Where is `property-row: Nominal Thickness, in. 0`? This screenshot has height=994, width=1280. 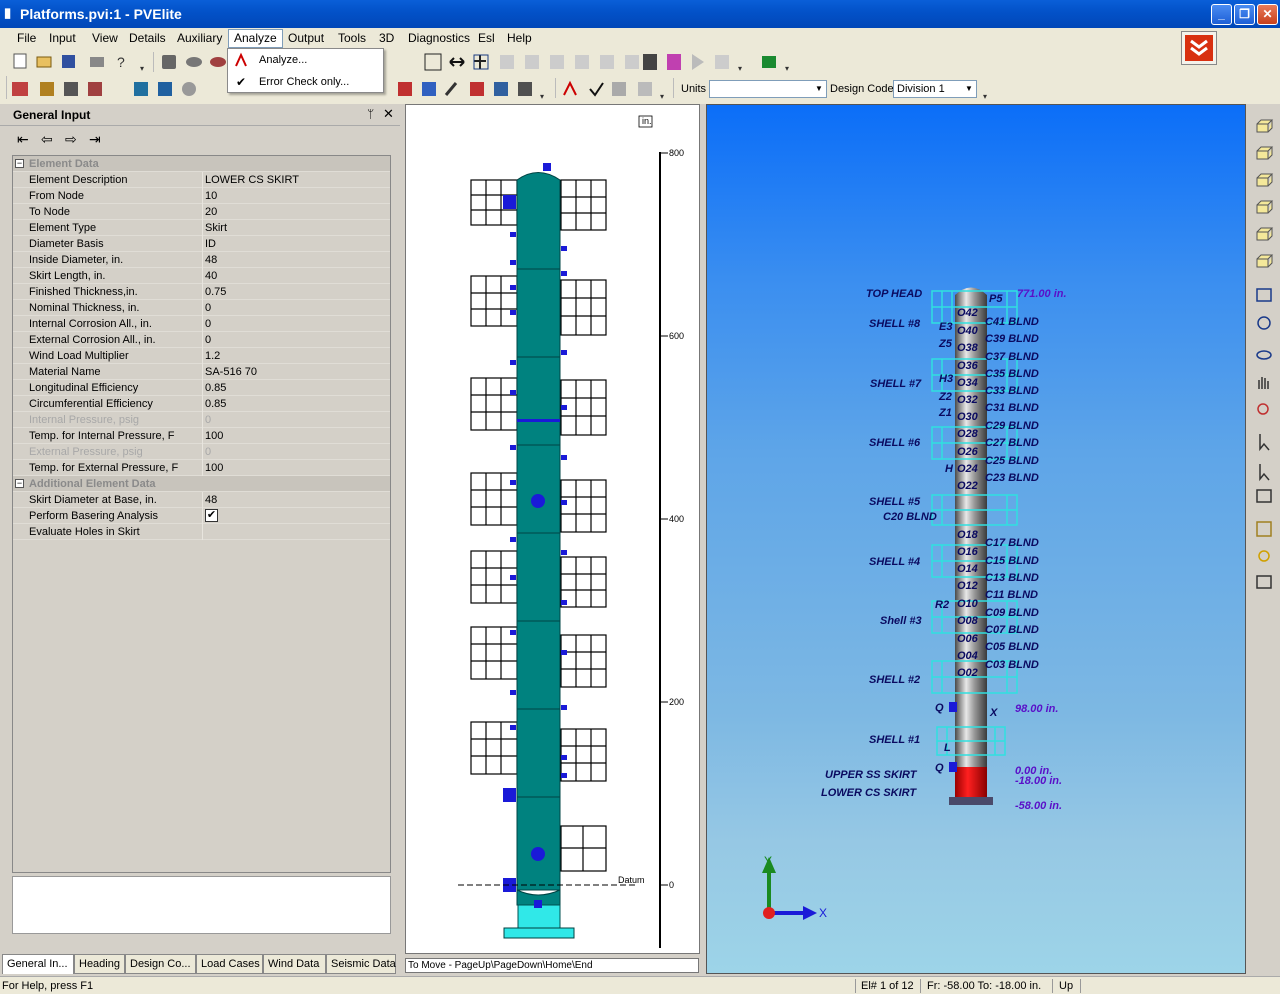 property-row: Nominal Thickness, in. 0 is located at coordinates (201, 308).